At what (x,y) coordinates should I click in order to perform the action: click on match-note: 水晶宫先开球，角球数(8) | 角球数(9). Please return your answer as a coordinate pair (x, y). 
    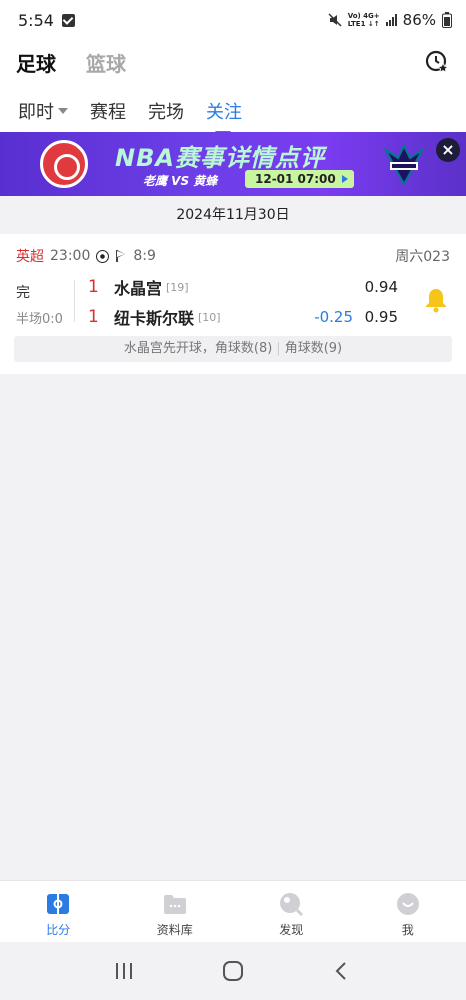
    Looking at the image, I should click on (233, 349).